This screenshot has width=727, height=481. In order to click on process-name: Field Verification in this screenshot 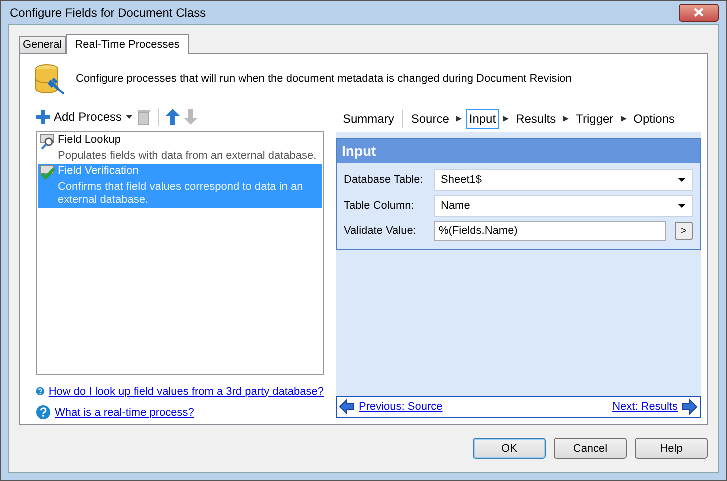, I will do `click(99, 172)`.